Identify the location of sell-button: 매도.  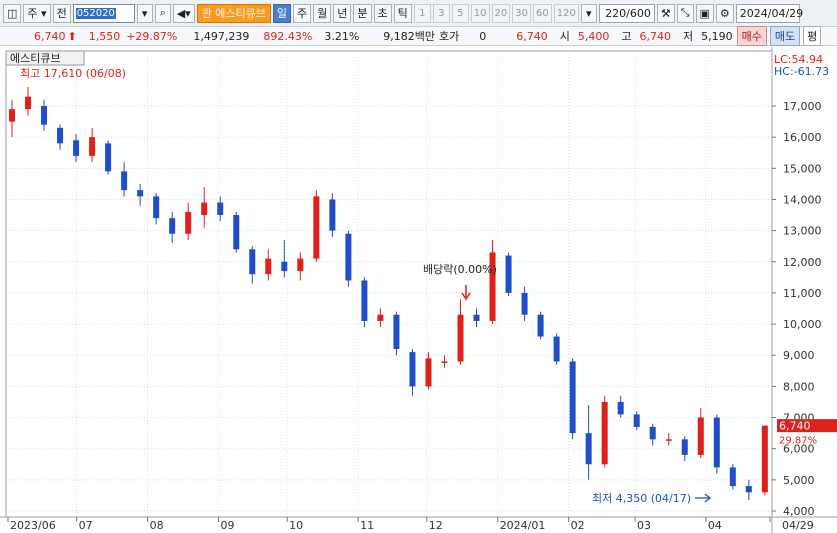
(785, 36).